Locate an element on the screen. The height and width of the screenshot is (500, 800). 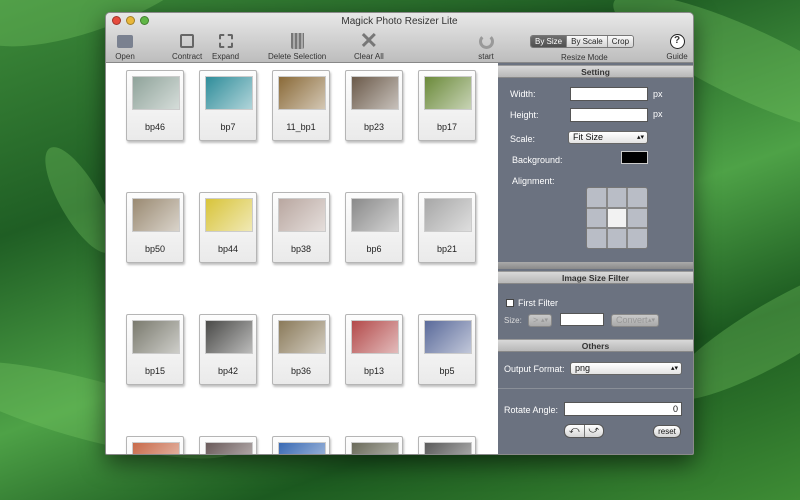
thumbnail-label: bp6 is located at coordinates (374, 249).